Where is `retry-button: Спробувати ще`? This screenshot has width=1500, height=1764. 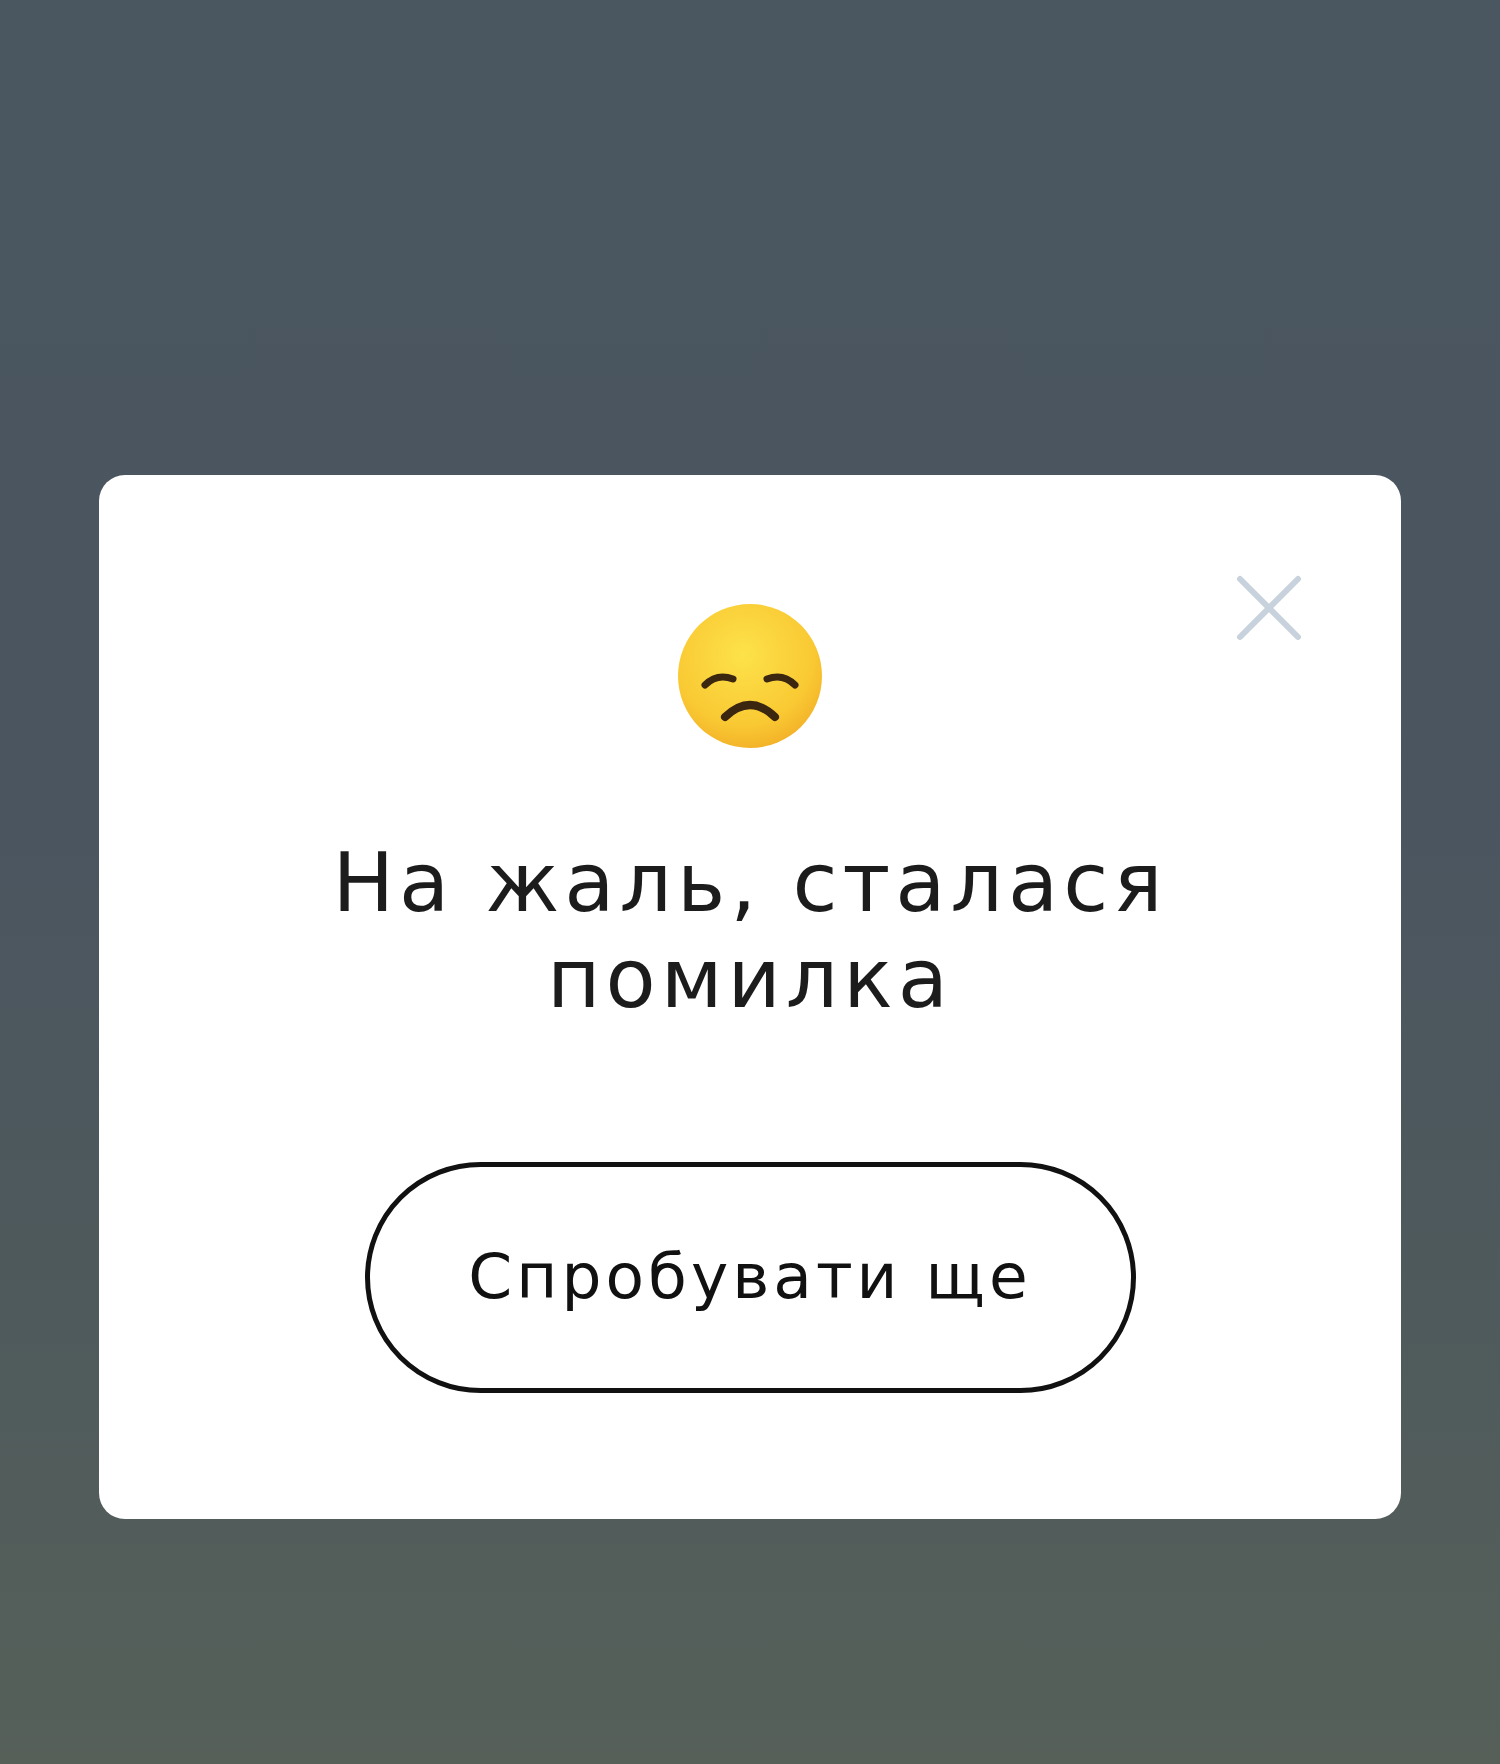 retry-button: Спробувати ще is located at coordinates (750, 1277).